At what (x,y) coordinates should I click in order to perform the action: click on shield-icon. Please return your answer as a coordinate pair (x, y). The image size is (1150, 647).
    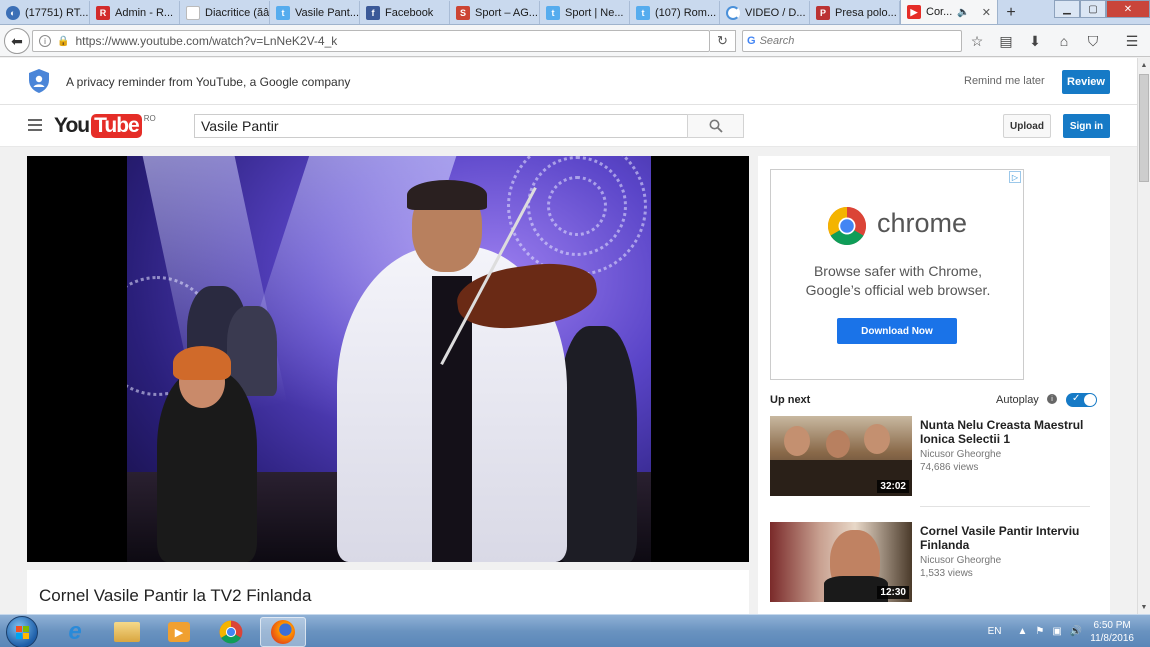
    Looking at the image, I should click on (39, 81).